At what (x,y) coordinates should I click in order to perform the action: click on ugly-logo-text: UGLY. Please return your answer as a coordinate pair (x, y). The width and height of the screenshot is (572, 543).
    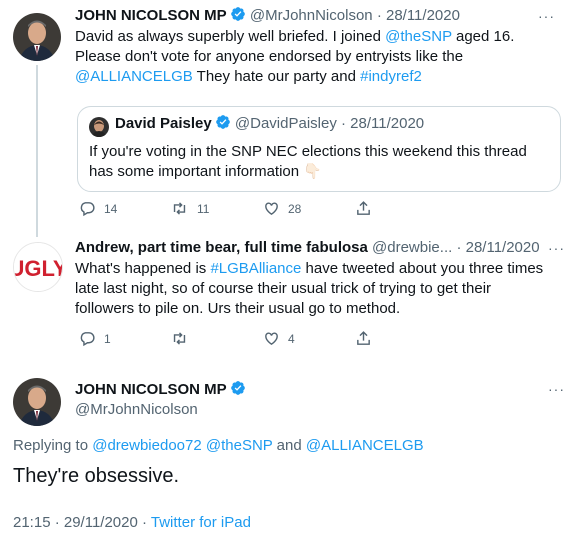
    Looking at the image, I should click on (38, 268).